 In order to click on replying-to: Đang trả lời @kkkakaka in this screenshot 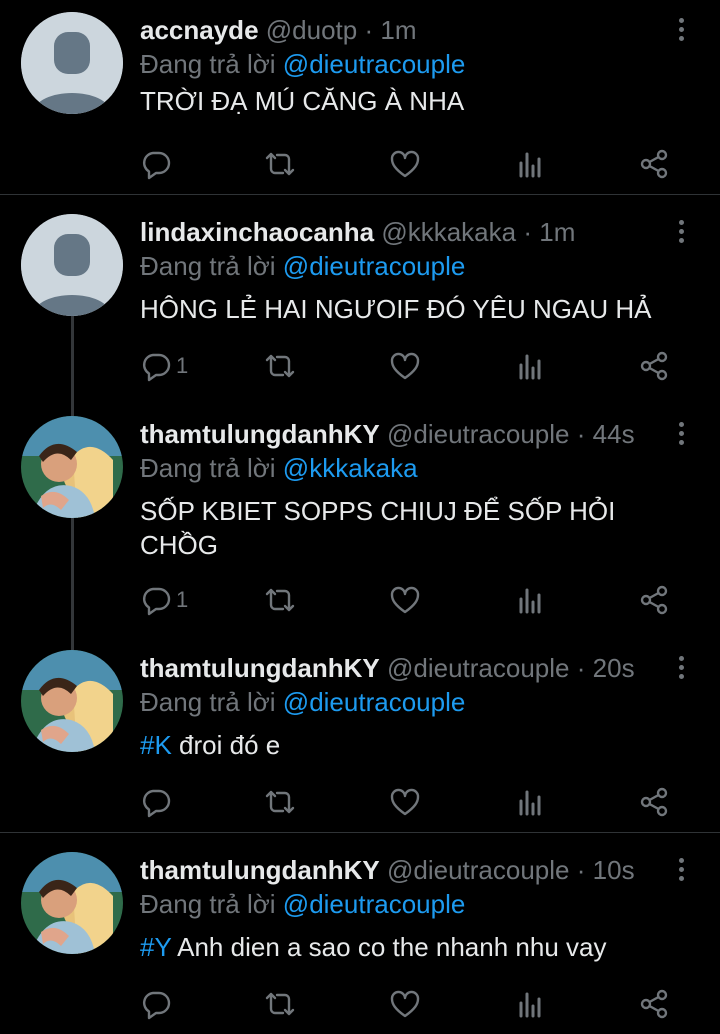, I will do `click(279, 468)`.